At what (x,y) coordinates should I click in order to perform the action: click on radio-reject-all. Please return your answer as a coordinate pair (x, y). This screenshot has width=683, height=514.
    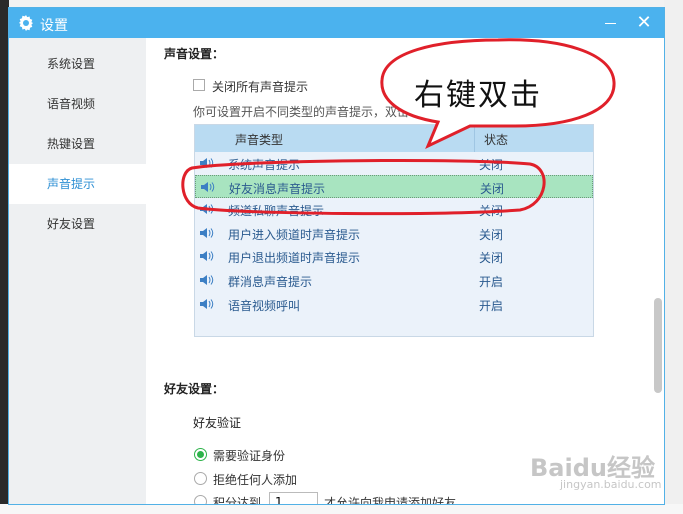
    Looking at the image, I should click on (200, 478).